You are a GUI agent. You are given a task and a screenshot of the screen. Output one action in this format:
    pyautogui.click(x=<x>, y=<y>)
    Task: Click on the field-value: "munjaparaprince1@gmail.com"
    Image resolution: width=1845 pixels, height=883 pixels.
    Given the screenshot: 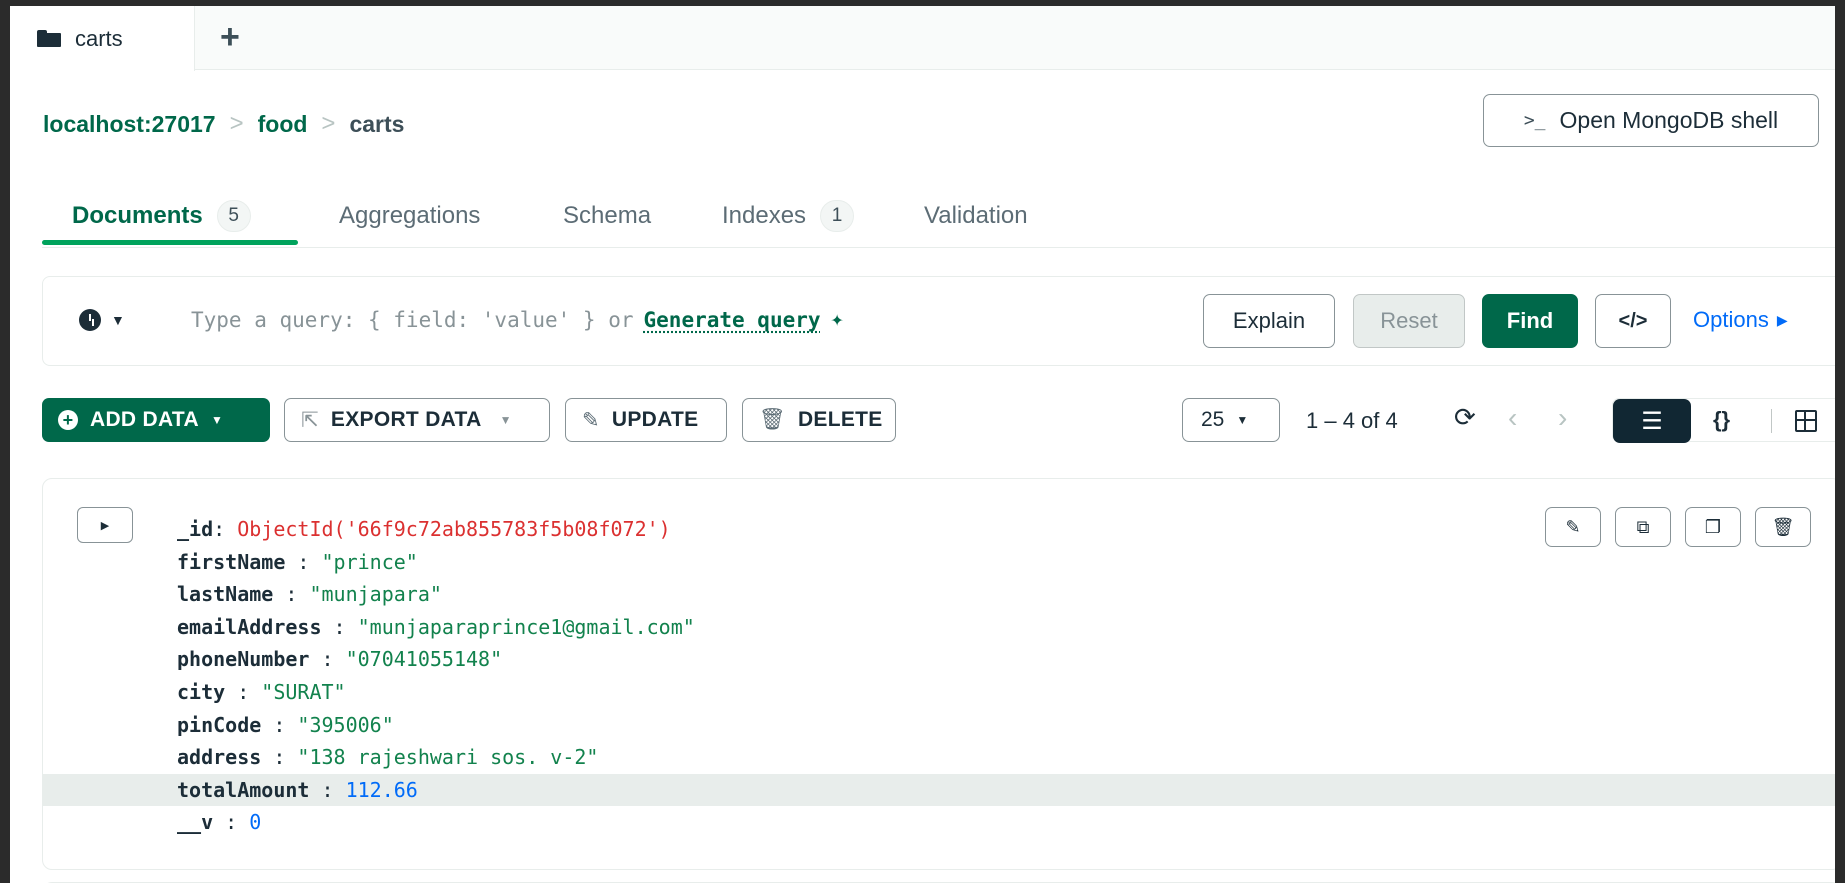 What is the action you would take?
    pyautogui.click(x=526, y=626)
    